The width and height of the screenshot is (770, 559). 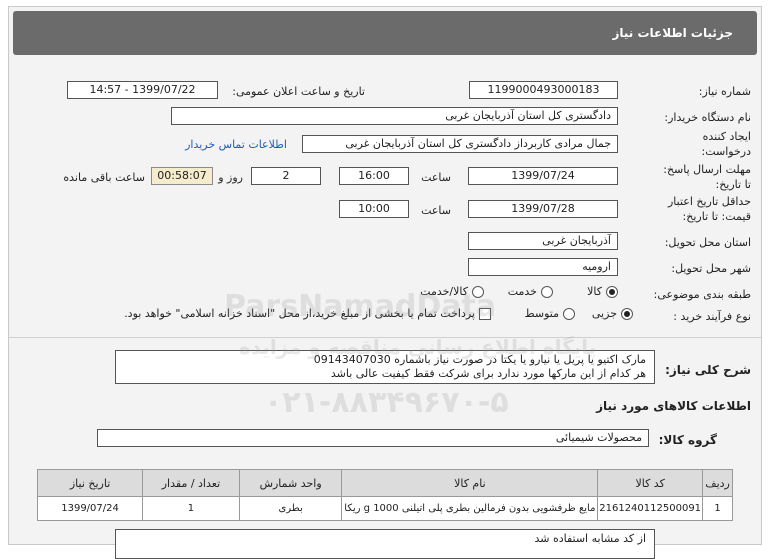 What do you see at coordinates (709, 201) in the screenshot?
I see `validity-label-1: حداقل تاریخ اعتبار` at bounding box center [709, 201].